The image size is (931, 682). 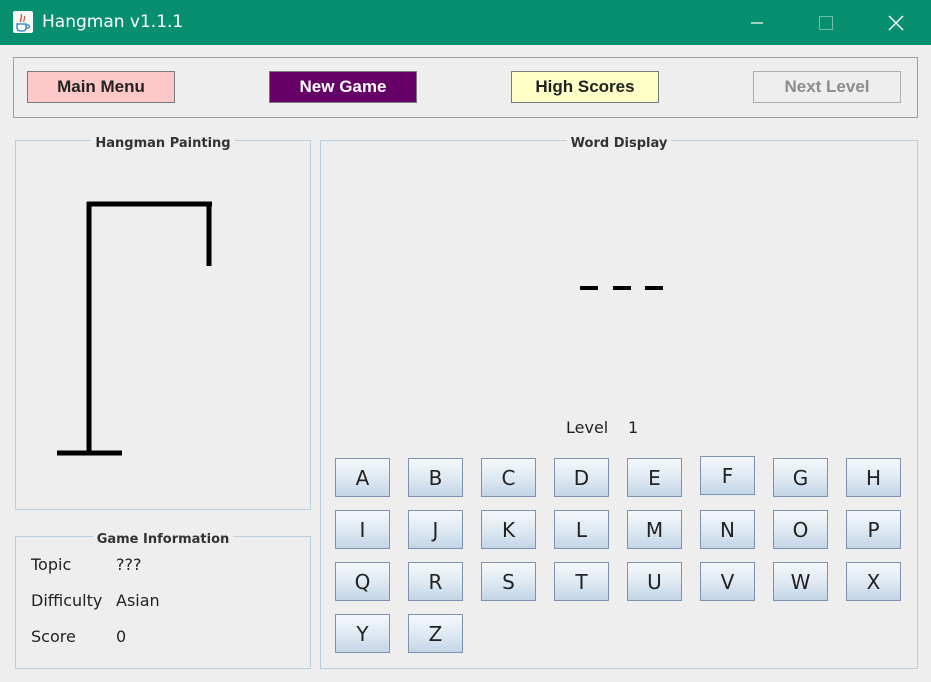 What do you see at coordinates (362, 633) in the screenshot?
I see `letter-button-y: Y` at bounding box center [362, 633].